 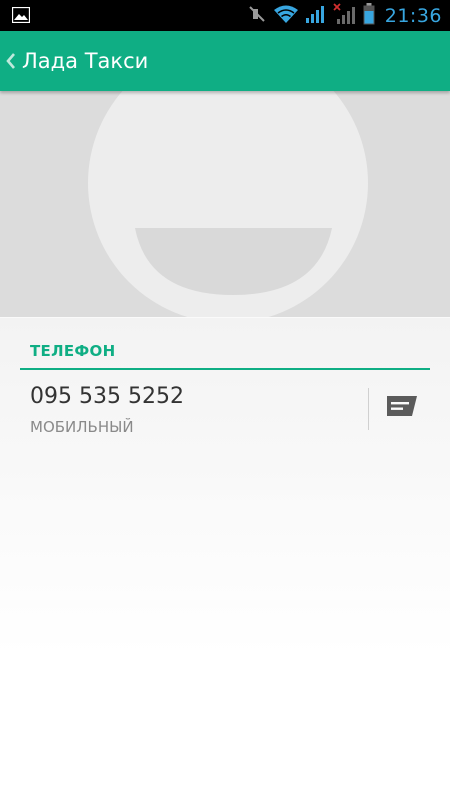 What do you see at coordinates (413, 15) in the screenshot?
I see `status-time: 21:36` at bounding box center [413, 15].